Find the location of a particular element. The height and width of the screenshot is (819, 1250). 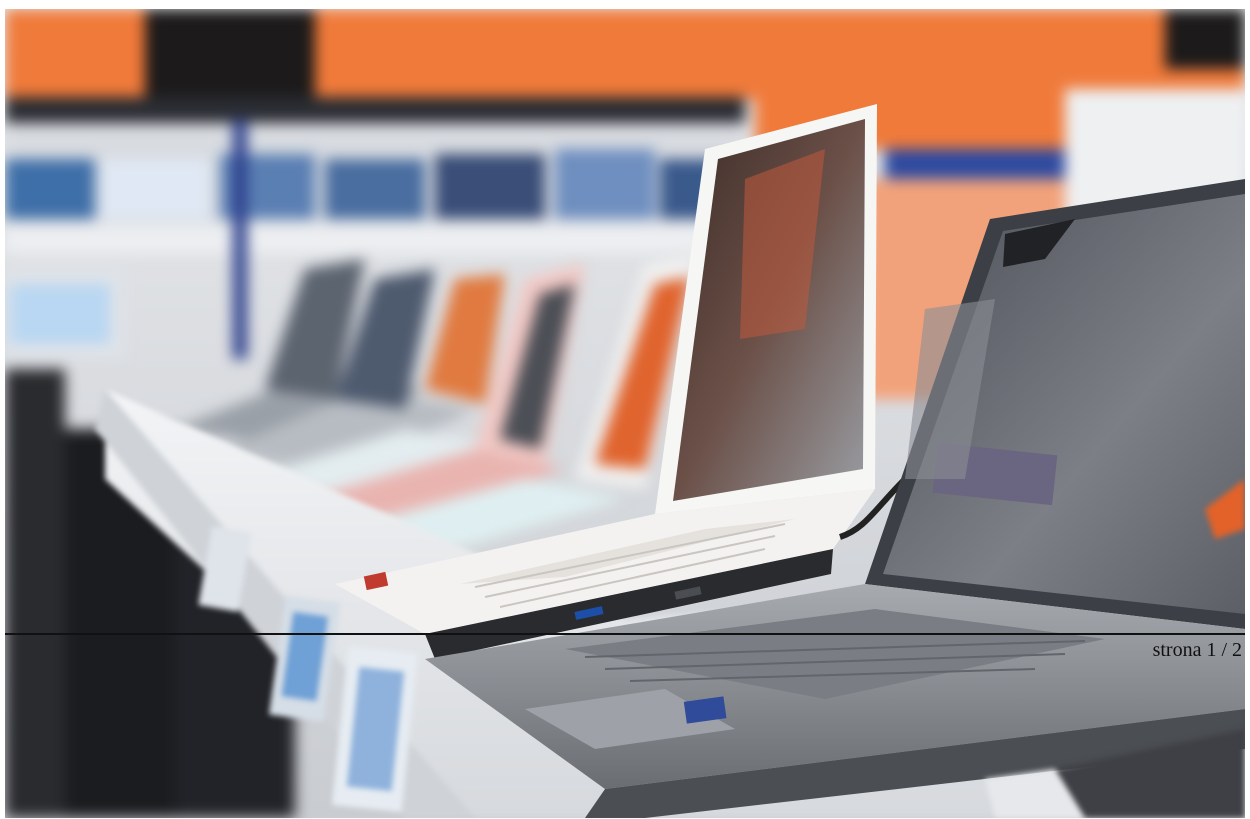

page-divider-line is located at coordinates (625, 634).